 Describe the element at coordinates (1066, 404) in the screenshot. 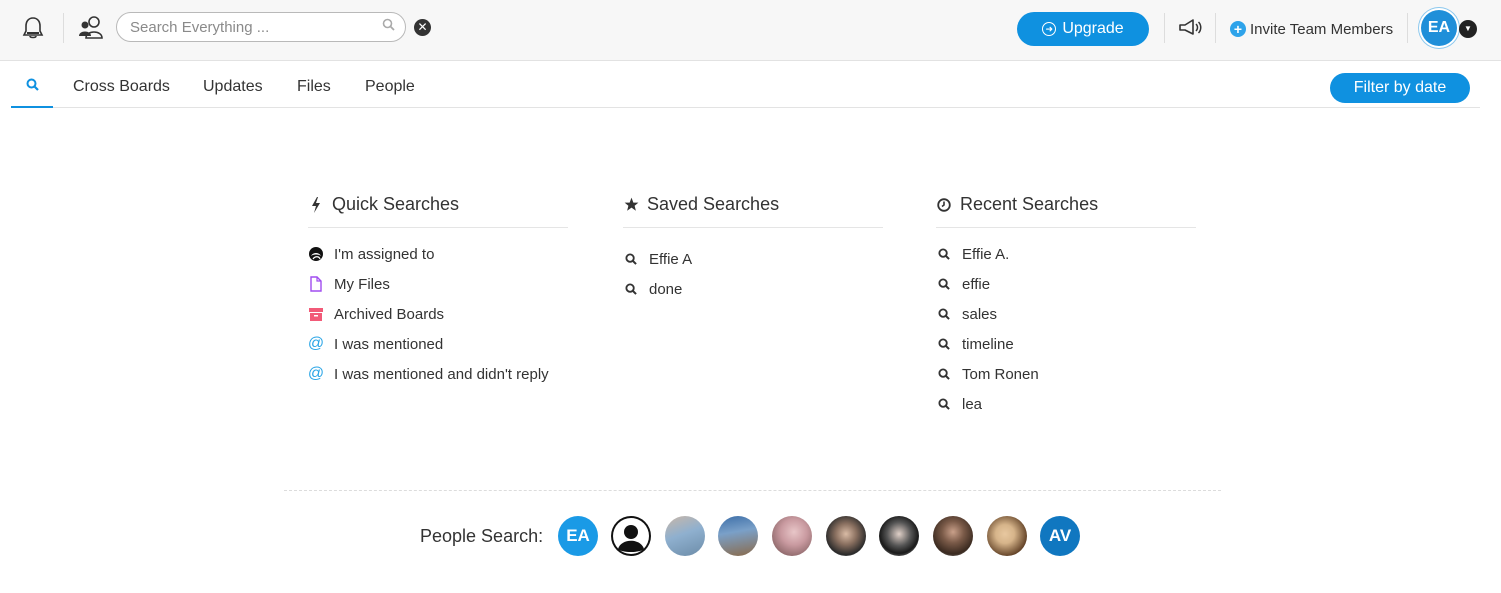

I see `recent-search-item: lea` at that location.